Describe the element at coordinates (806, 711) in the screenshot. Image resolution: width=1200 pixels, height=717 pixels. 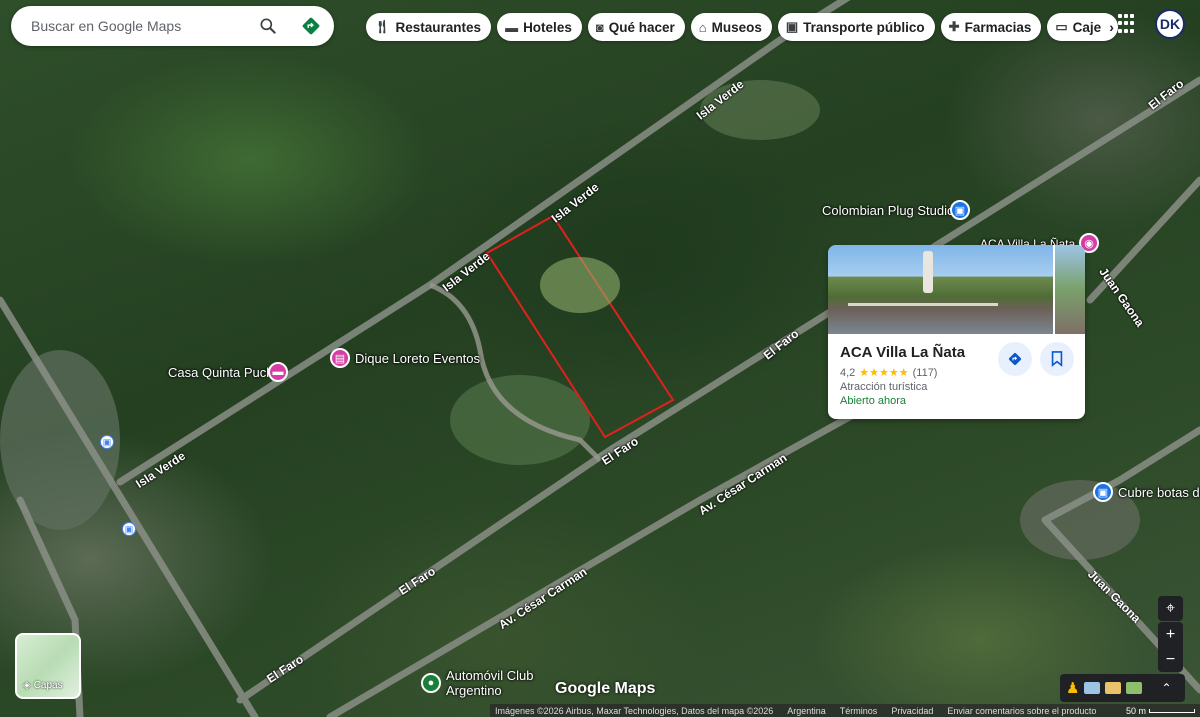
I see `country-link: Argentina` at that location.